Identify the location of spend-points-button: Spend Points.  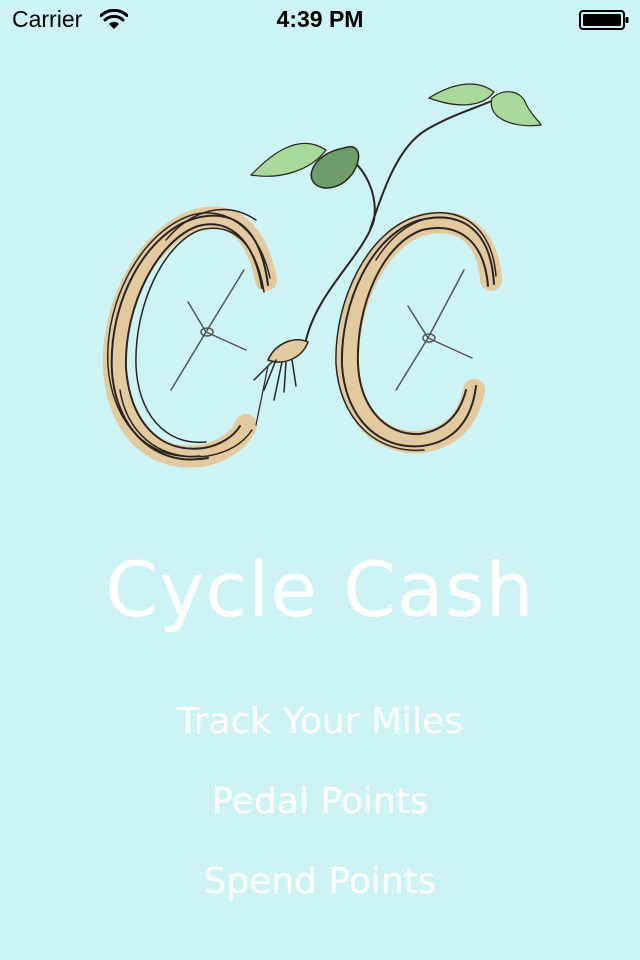
(320, 900).